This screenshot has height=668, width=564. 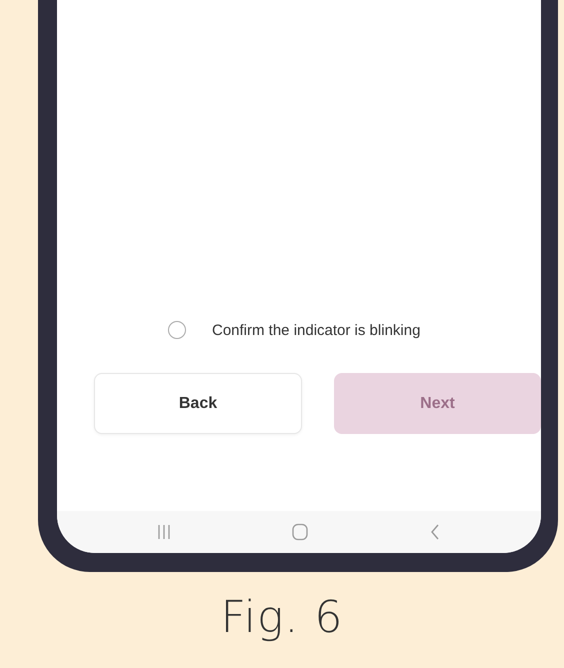 I want to click on radio-button, so click(x=177, y=330).